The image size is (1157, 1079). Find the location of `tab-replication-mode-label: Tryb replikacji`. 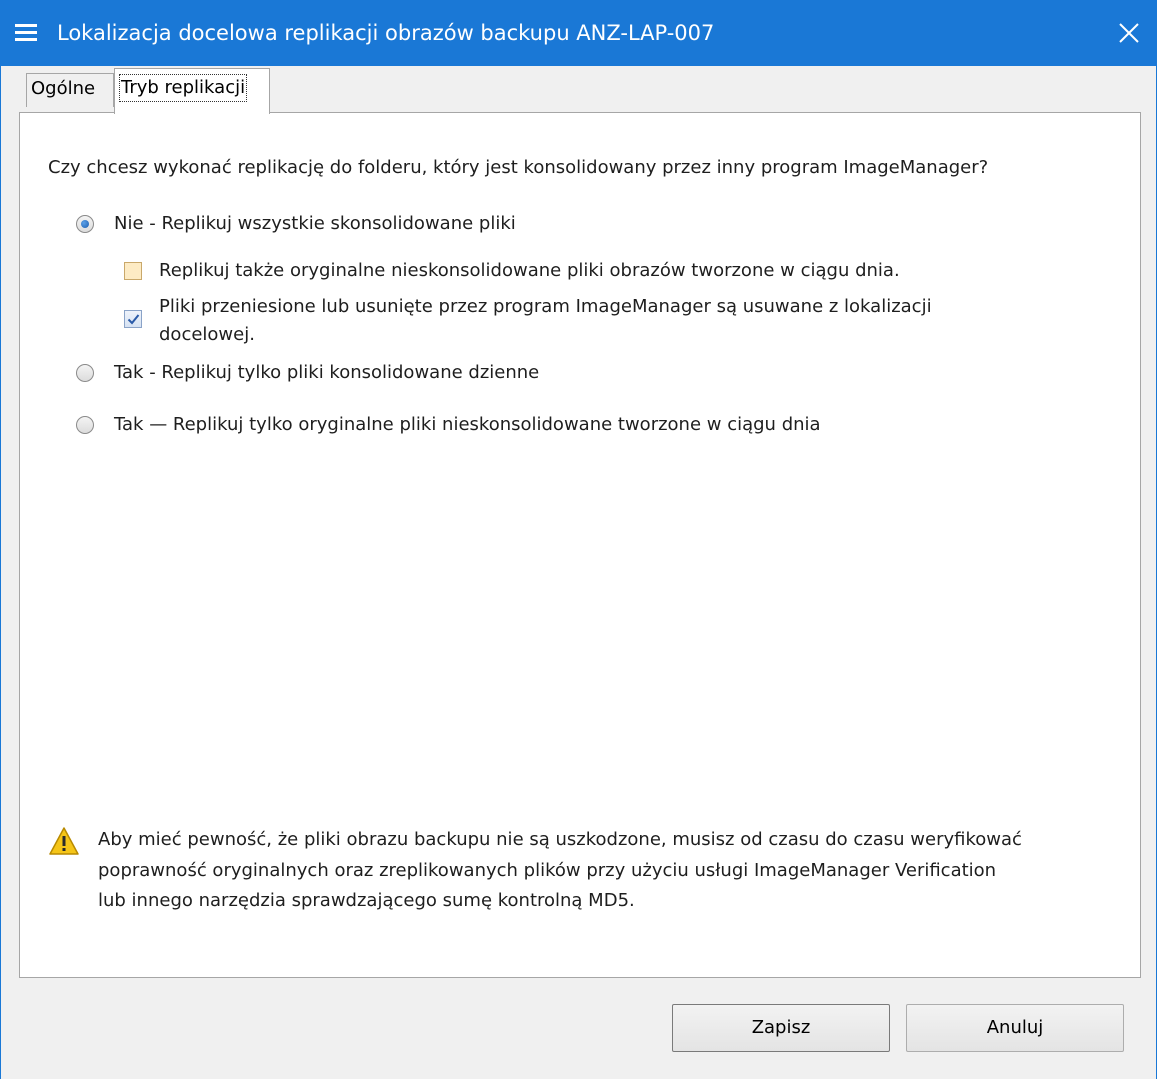

tab-replication-mode-label: Tryb replikacji is located at coordinates (183, 88).